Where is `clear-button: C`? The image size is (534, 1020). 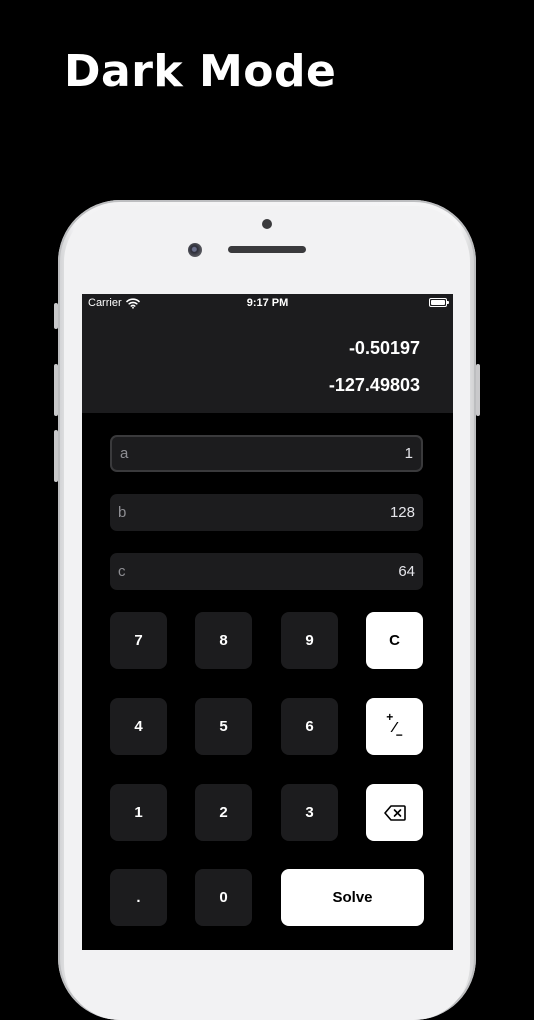
clear-button: C is located at coordinates (394, 640).